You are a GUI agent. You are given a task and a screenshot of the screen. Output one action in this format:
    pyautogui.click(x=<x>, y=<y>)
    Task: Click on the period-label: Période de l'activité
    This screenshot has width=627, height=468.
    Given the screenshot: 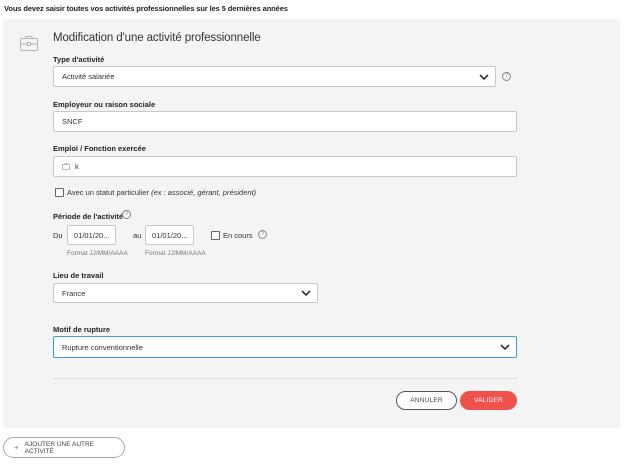 What is the action you would take?
    pyautogui.click(x=88, y=216)
    